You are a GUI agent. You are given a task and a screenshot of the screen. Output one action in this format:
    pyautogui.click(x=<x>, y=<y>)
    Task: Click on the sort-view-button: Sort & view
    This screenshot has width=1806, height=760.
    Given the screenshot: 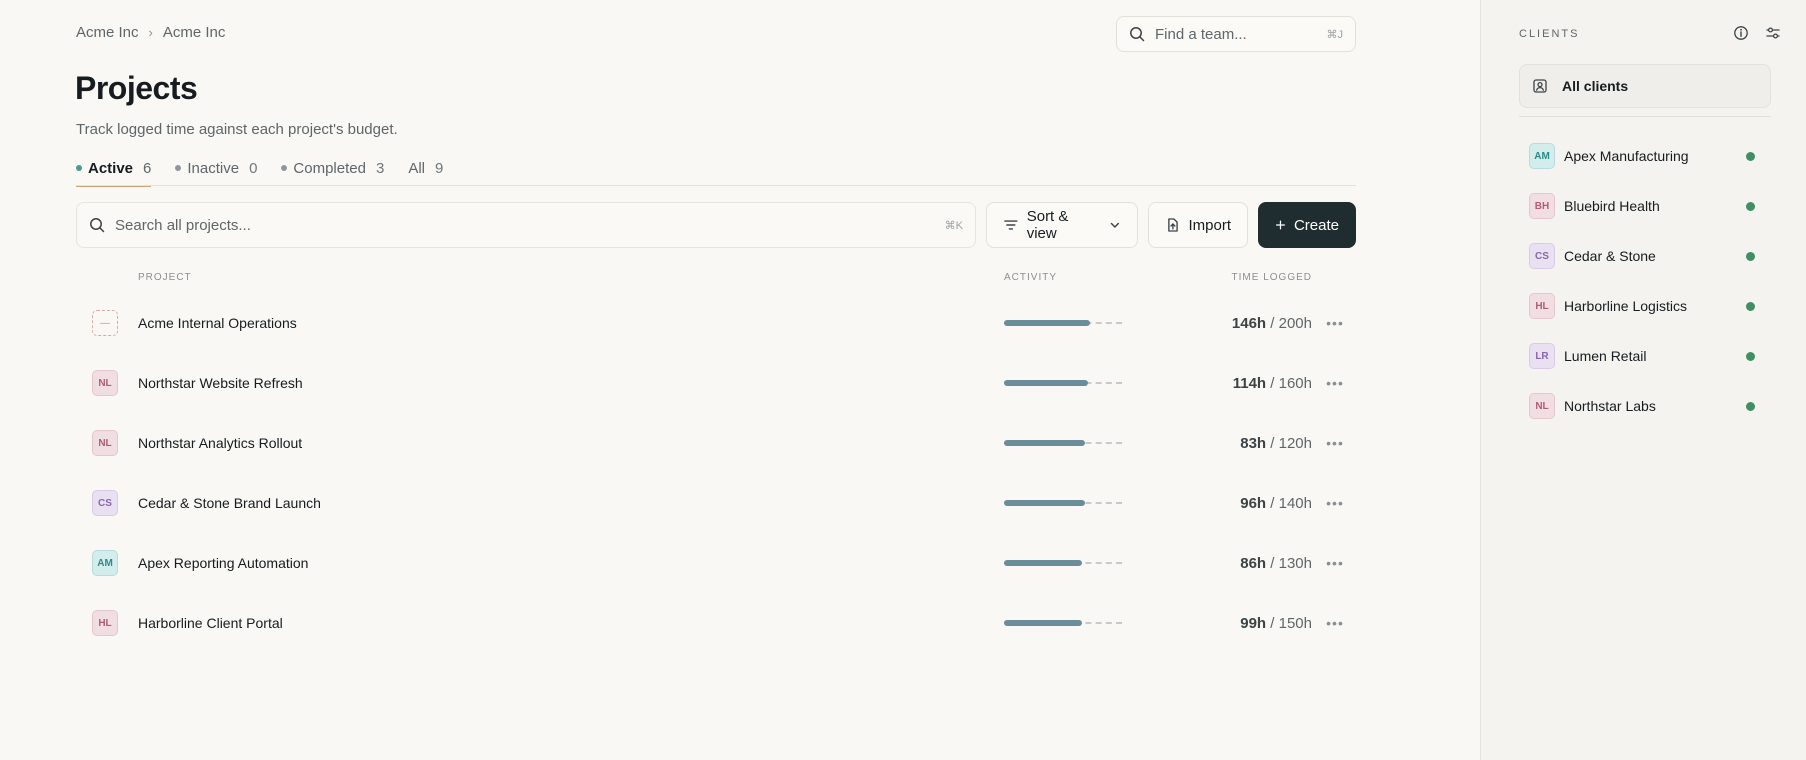 What is the action you would take?
    pyautogui.click(x=1062, y=225)
    